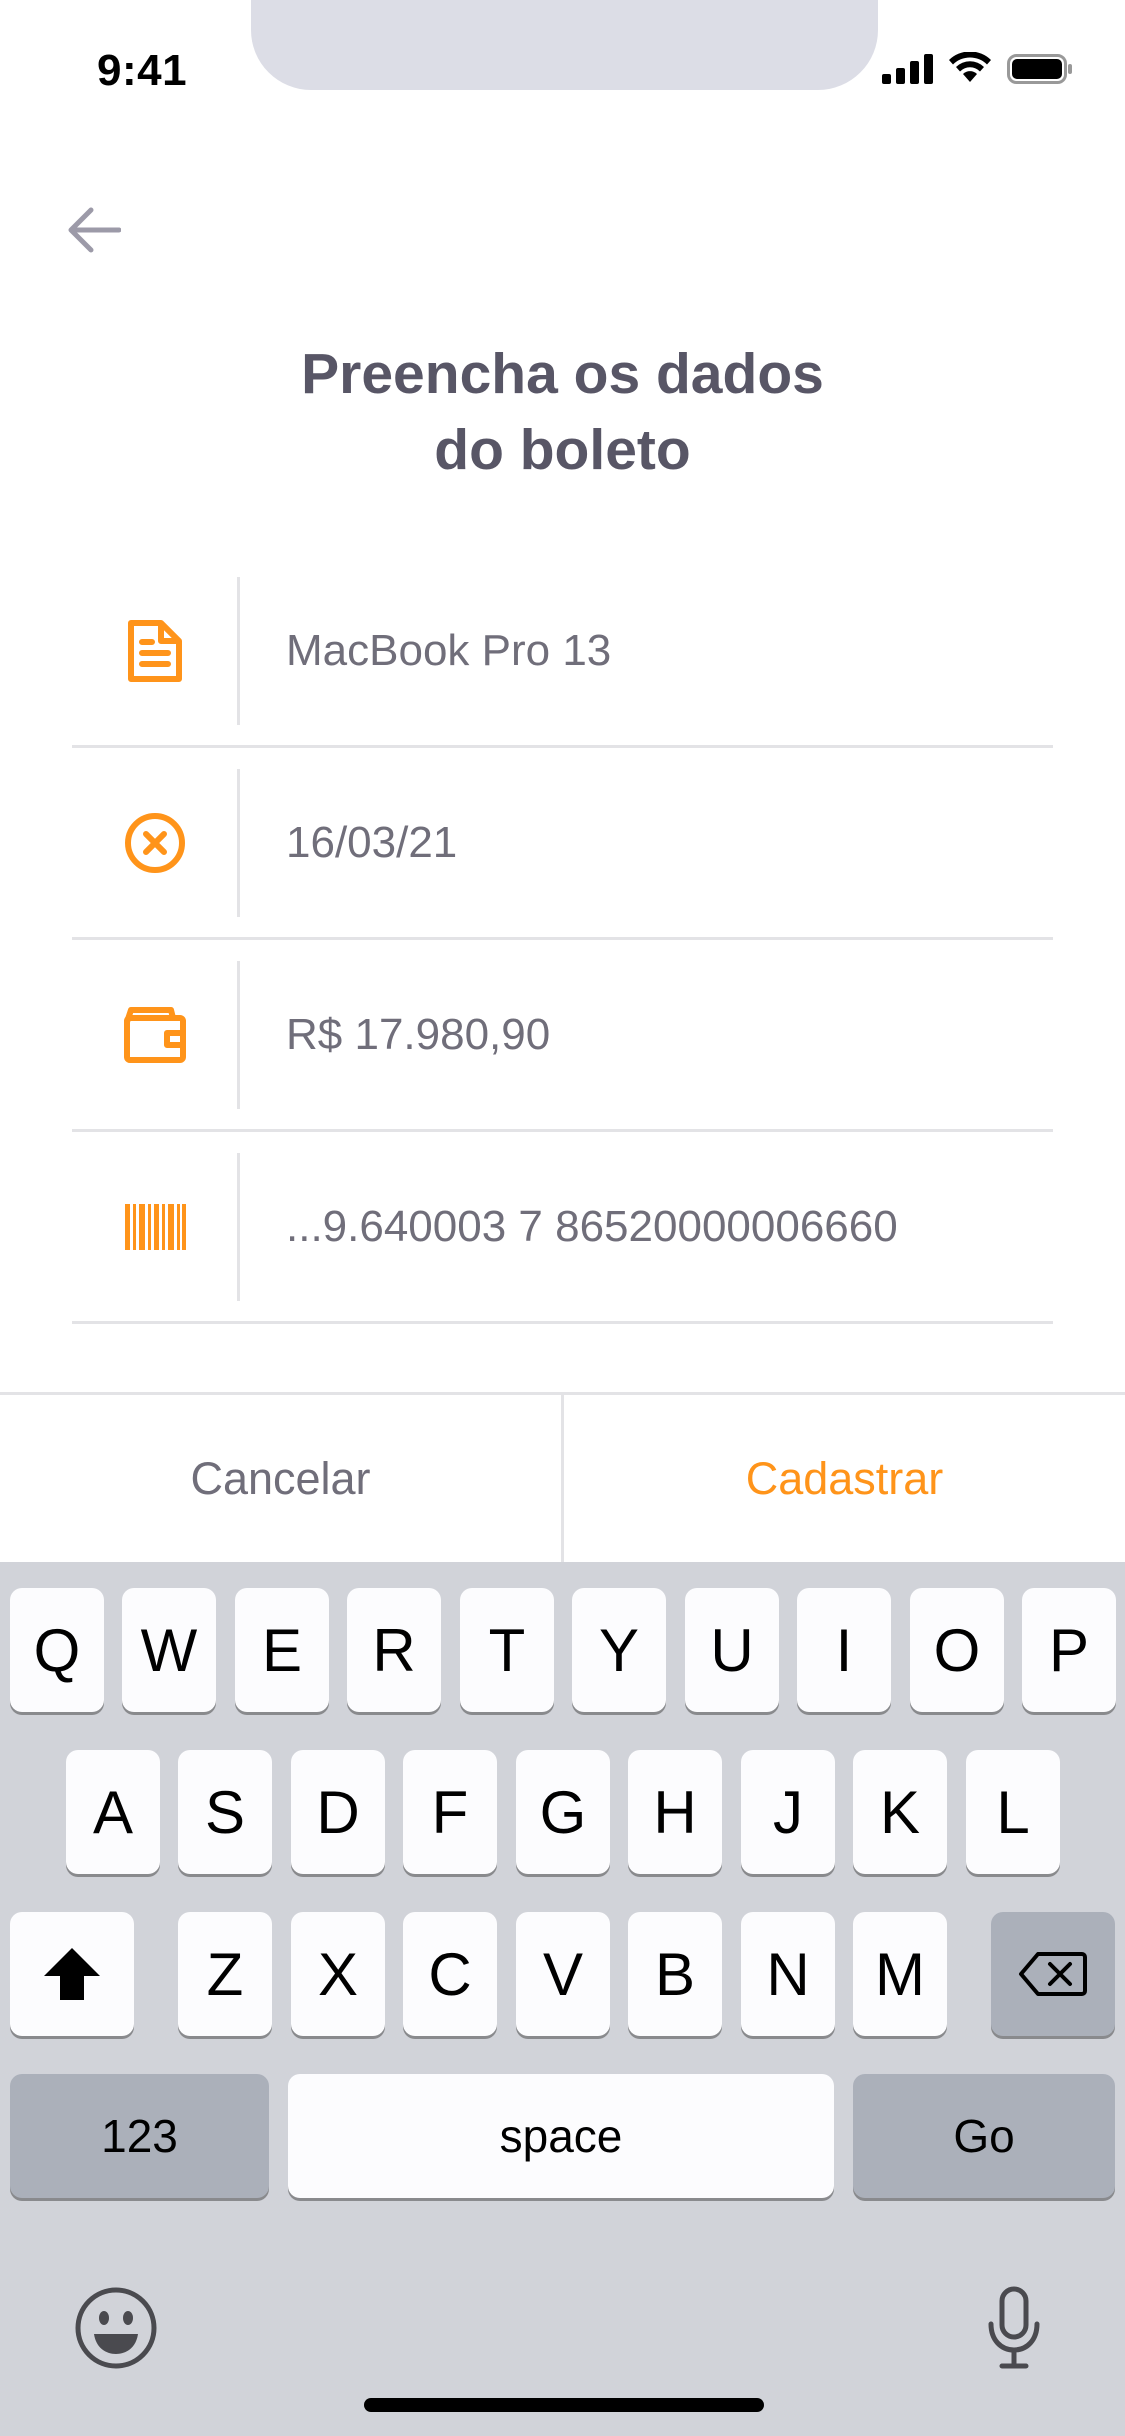 Image resolution: width=1125 pixels, height=2436 pixels. I want to click on key-h: H, so click(675, 1812).